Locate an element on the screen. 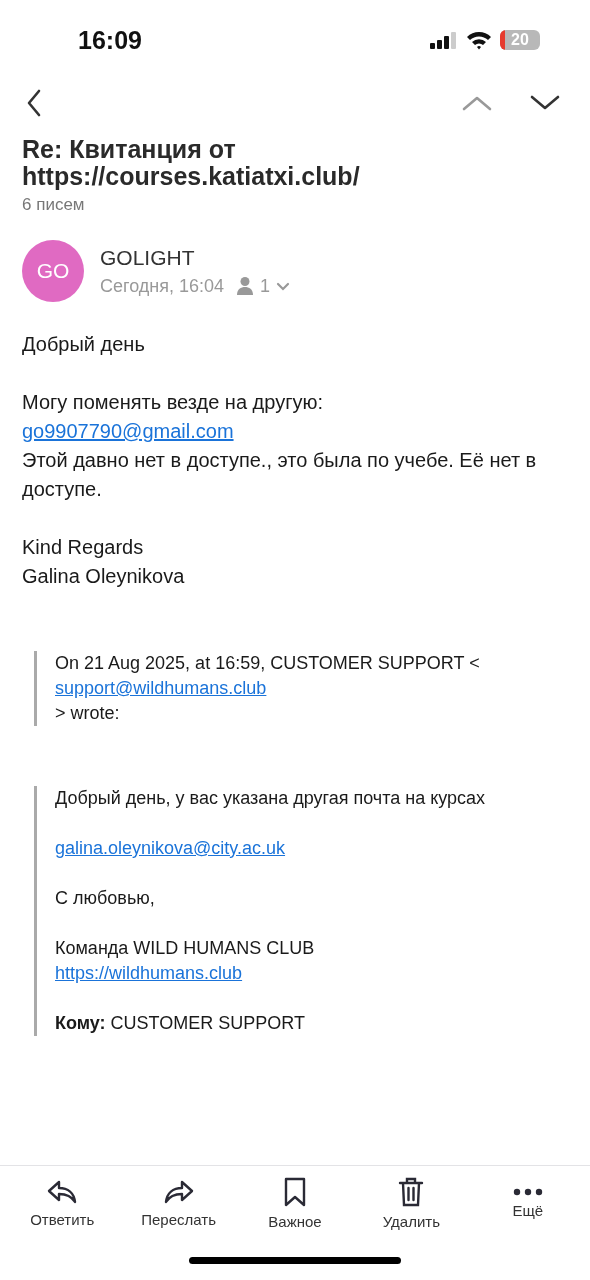 The image size is (590, 1280). email-link: go9907790@gmail.com is located at coordinates (128, 431).